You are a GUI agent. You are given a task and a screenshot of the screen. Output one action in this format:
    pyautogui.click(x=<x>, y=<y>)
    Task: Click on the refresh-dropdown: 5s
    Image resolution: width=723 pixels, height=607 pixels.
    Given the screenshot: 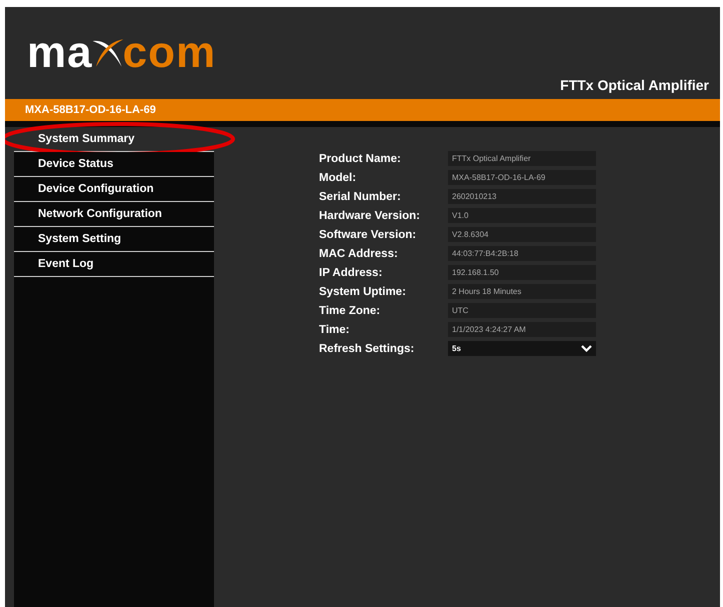 What is the action you would take?
    pyautogui.click(x=522, y=348)
    